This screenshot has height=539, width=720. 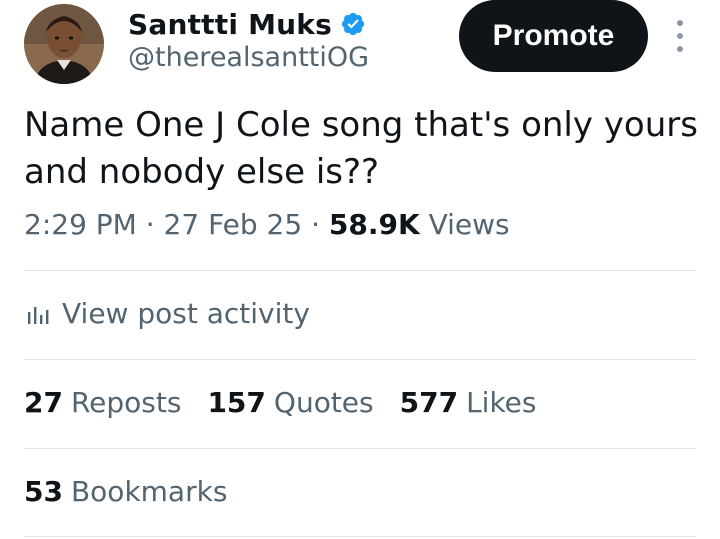 I want to click on stats-bar-icon, so click(x=38, y=314).